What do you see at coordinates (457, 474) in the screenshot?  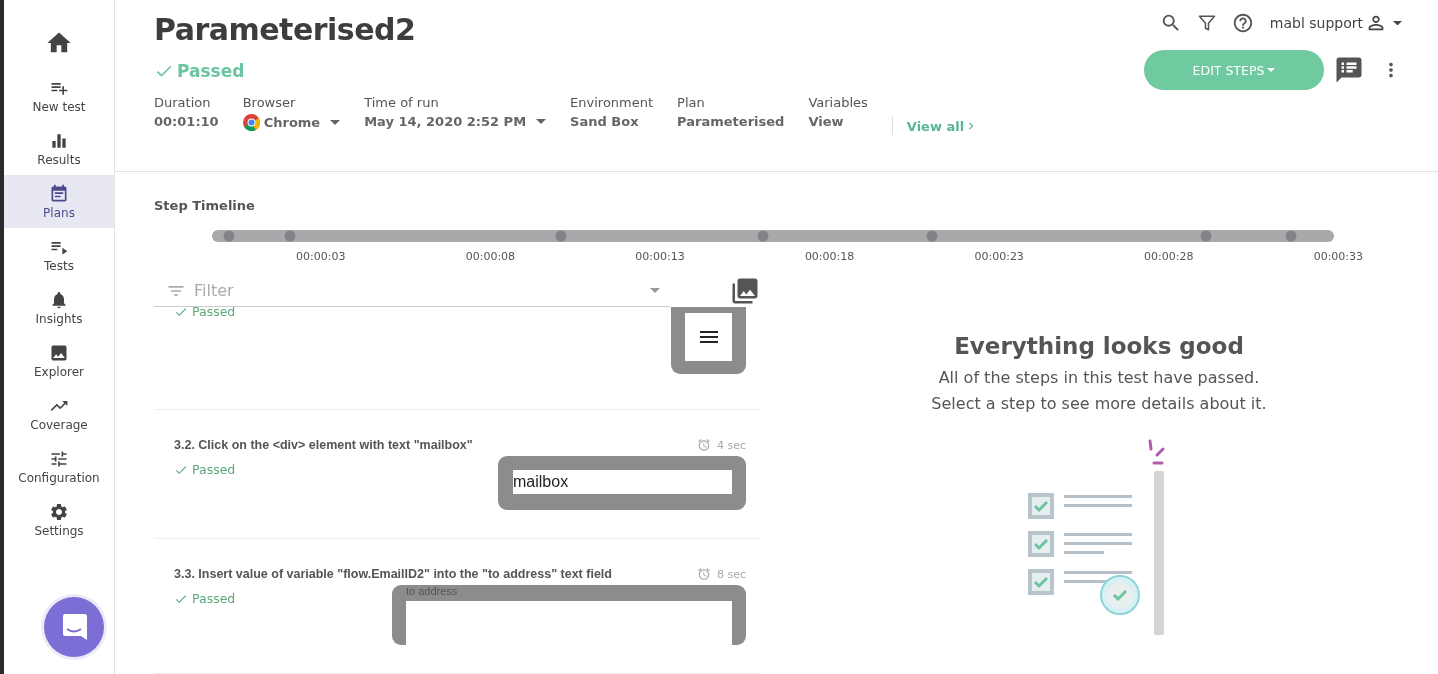 I see `step-card: 3.2. Click on the <div> element with text "mailbox" 4 sec Passed mailbox` at bounding box center [457, 474].